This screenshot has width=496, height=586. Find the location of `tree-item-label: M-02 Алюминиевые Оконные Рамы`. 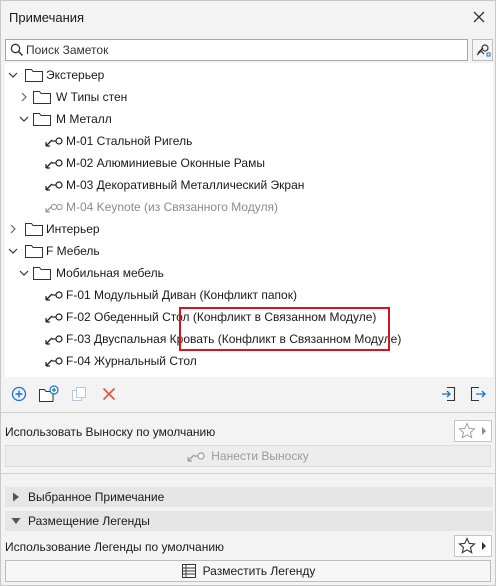

tree-item-label: M-02 Алюминиевые Оконные Рамы is located at coordinates (165, 163).